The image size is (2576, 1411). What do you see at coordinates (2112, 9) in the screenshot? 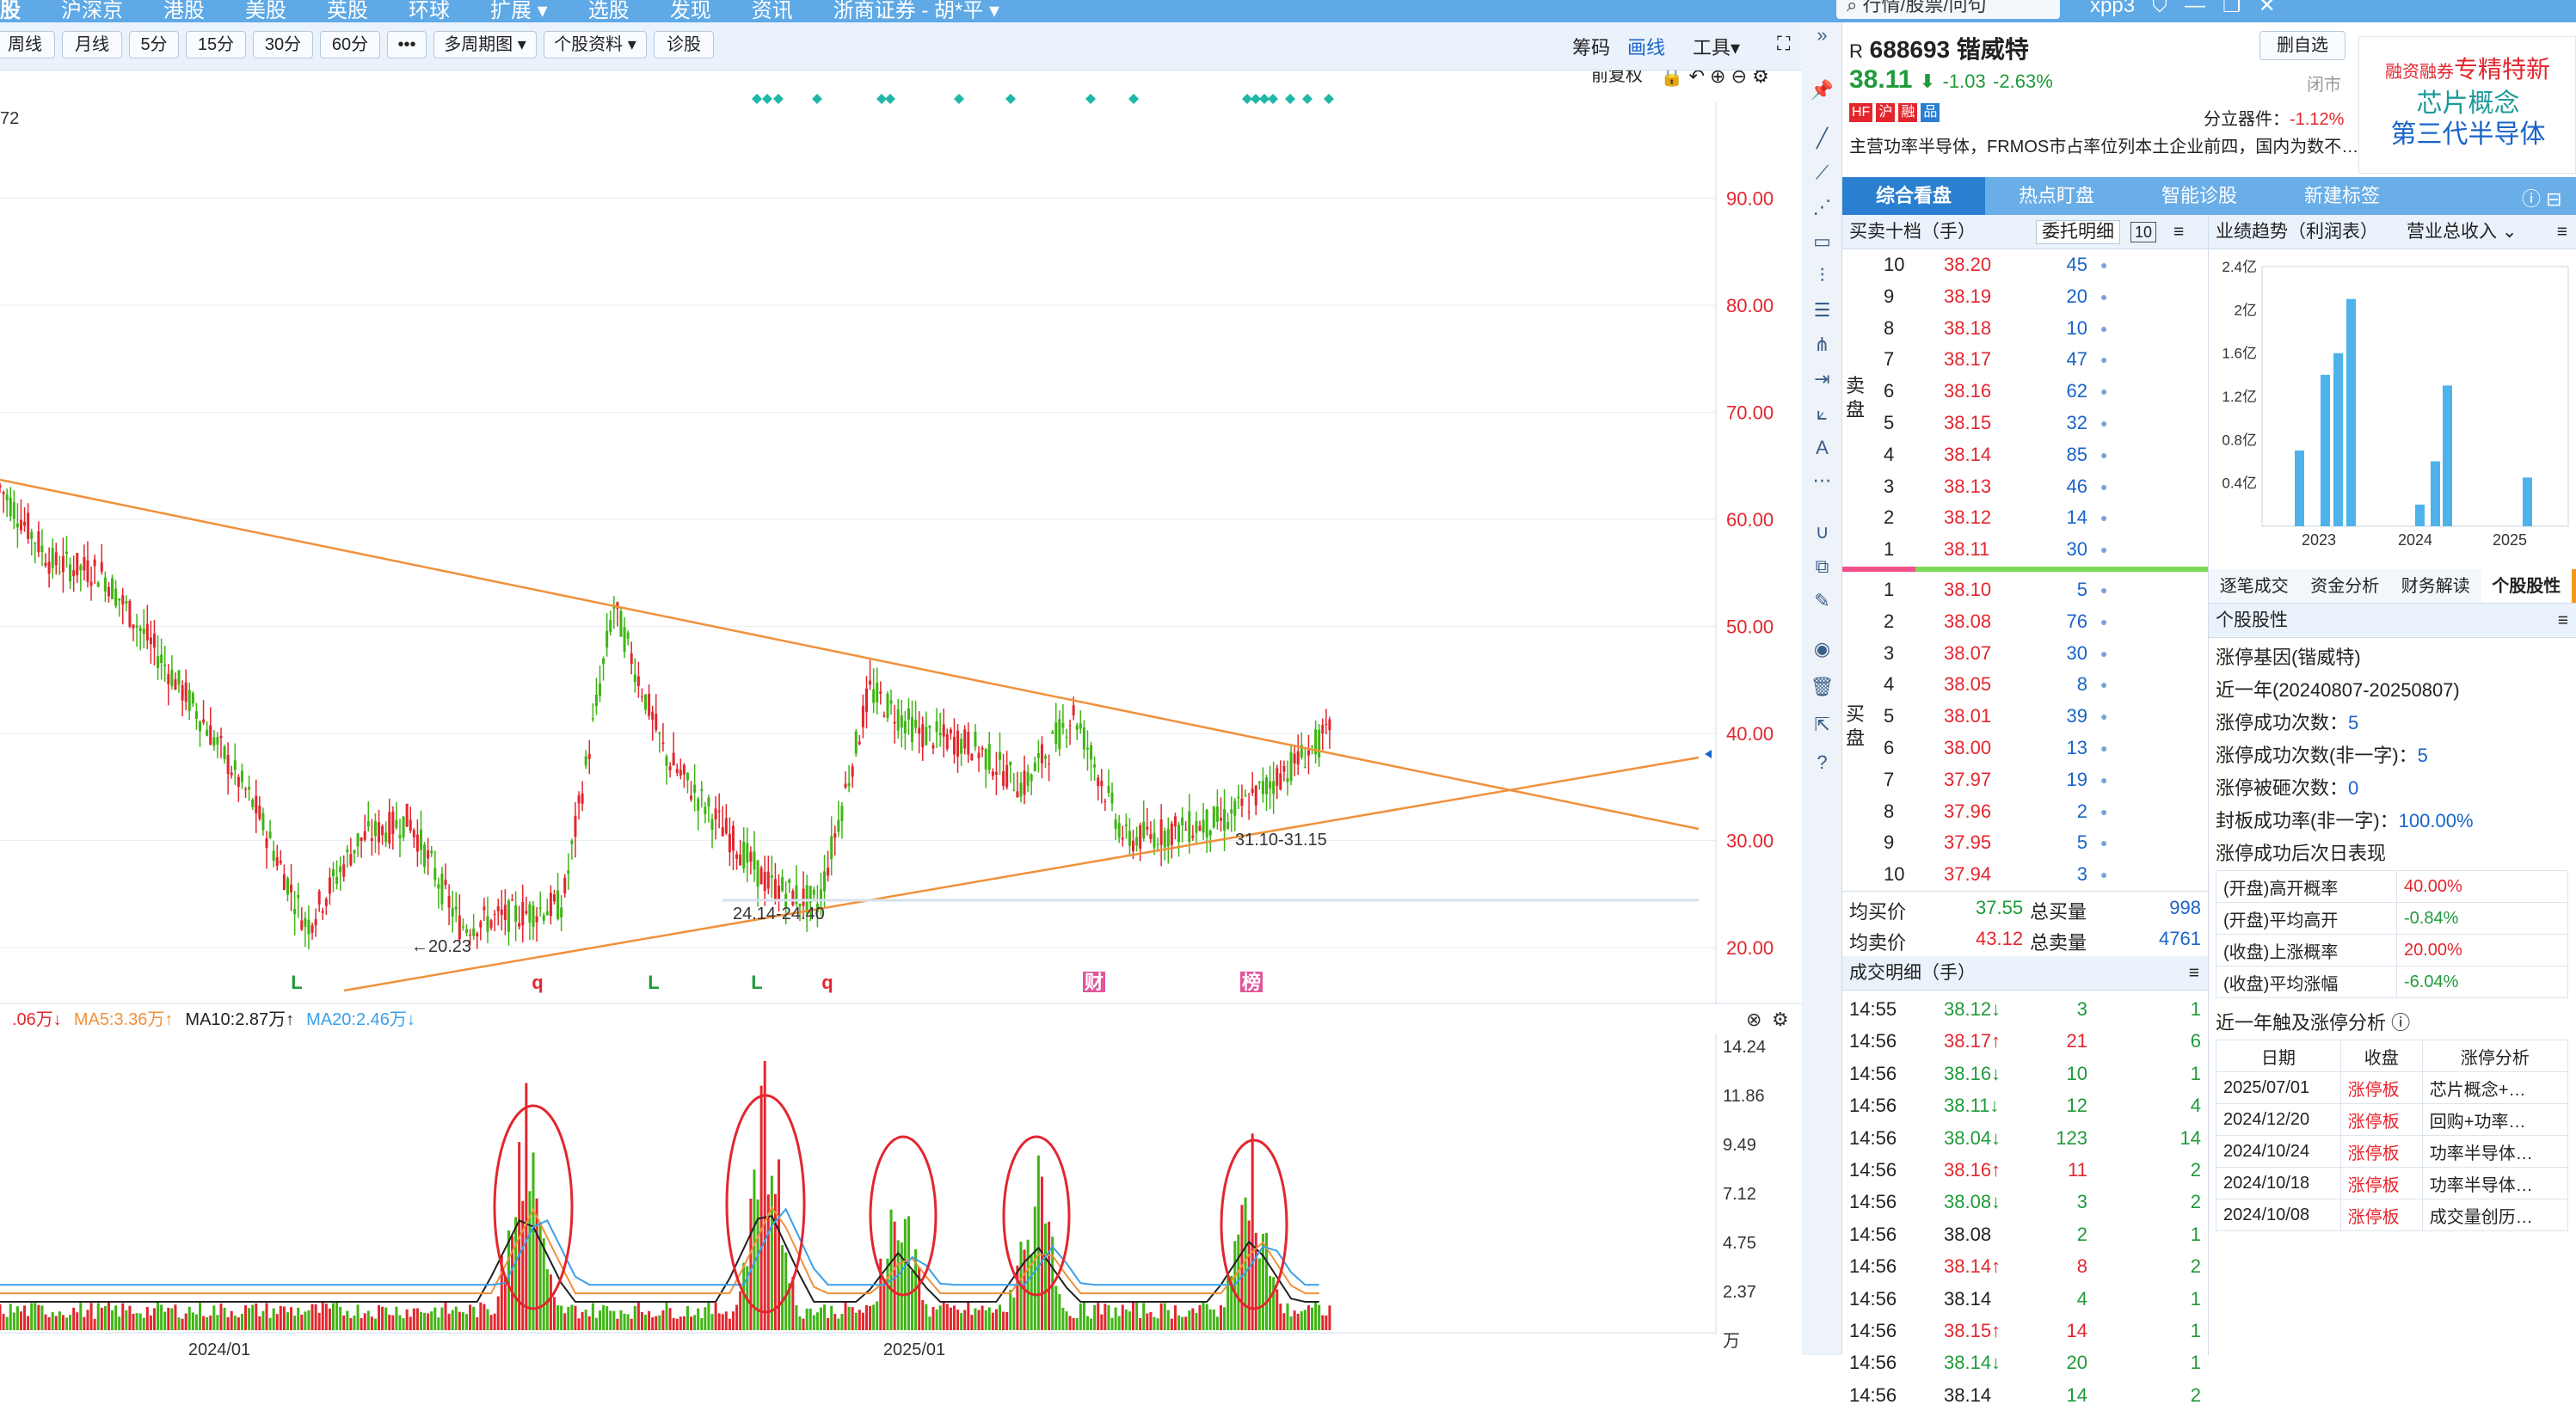
I see `user-name: xpp3` at bounding box center [2112, 9].